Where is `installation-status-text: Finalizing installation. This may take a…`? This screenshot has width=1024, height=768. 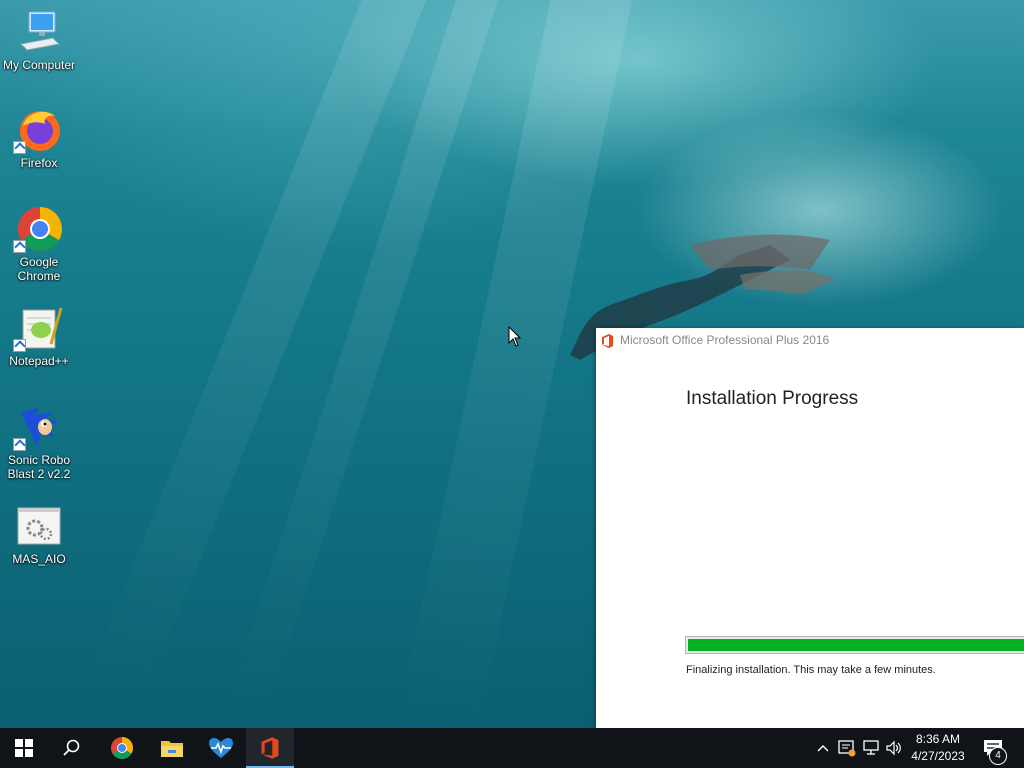
installation-status-text: Finalizing installation. This may take a… is located at coordinates (811, 670).